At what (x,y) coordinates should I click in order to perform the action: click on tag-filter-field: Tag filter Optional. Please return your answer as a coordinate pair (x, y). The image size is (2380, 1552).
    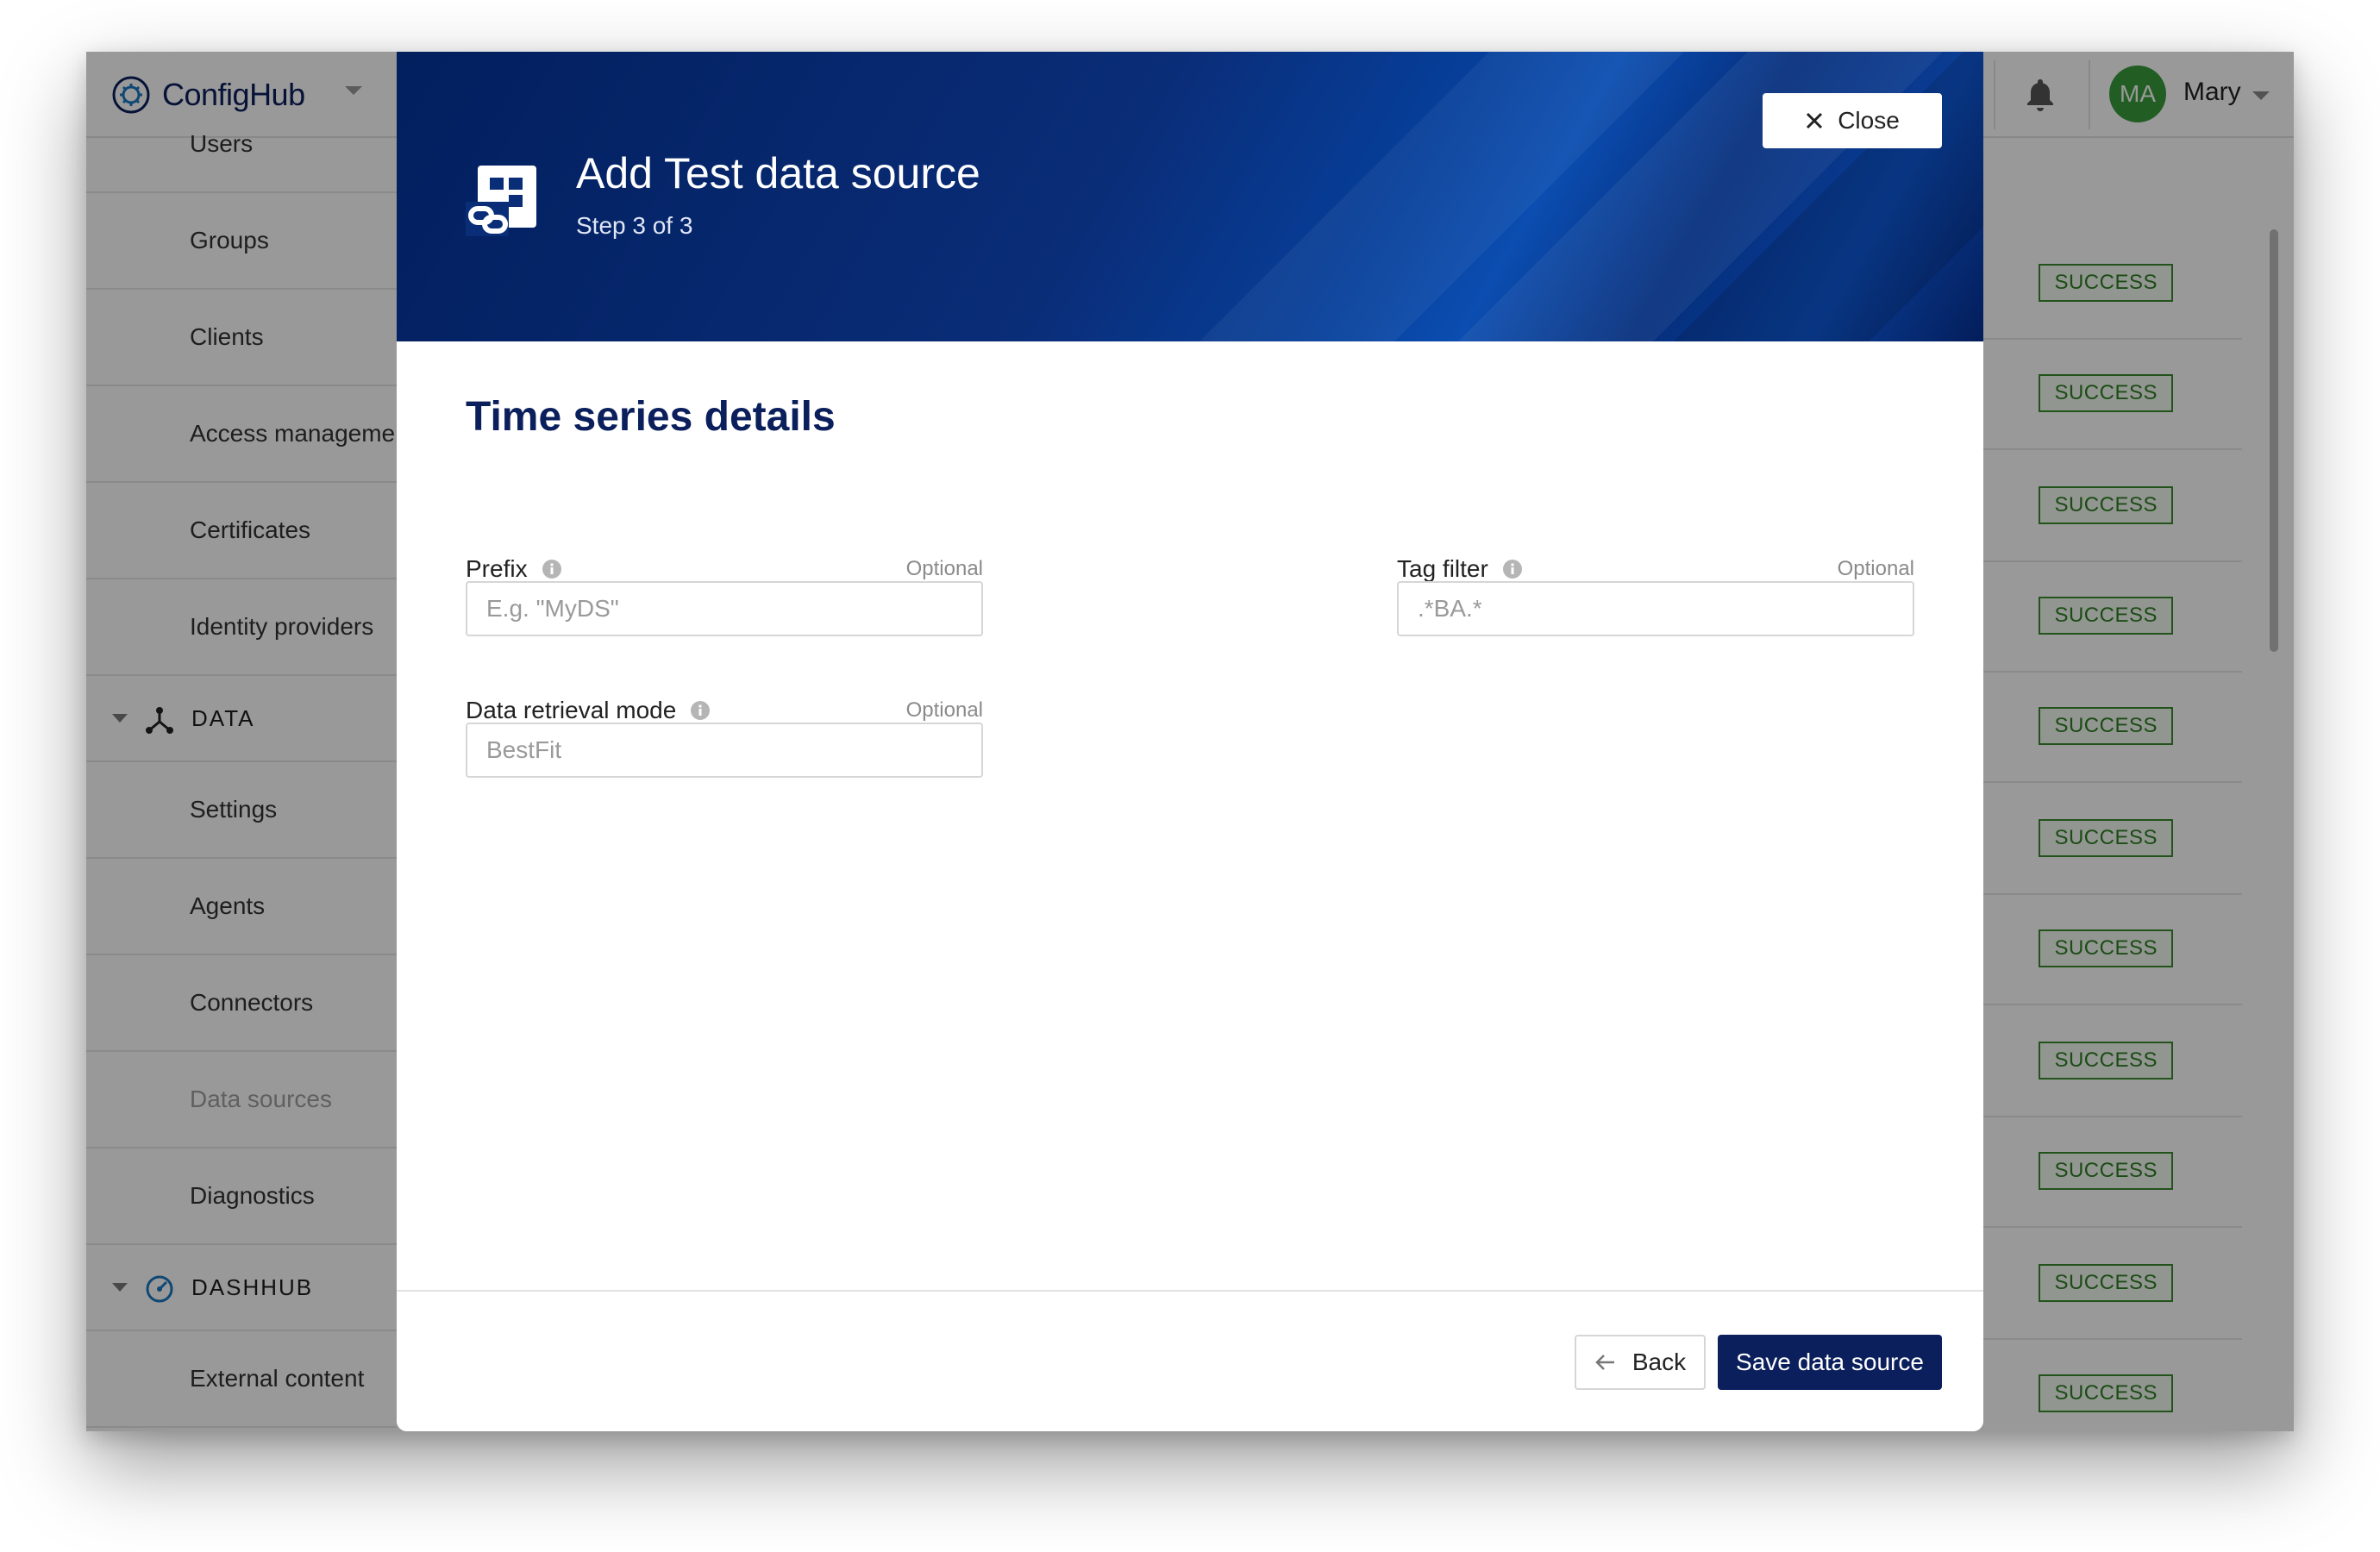
    Looking at the image, I should click on (1656, 598).